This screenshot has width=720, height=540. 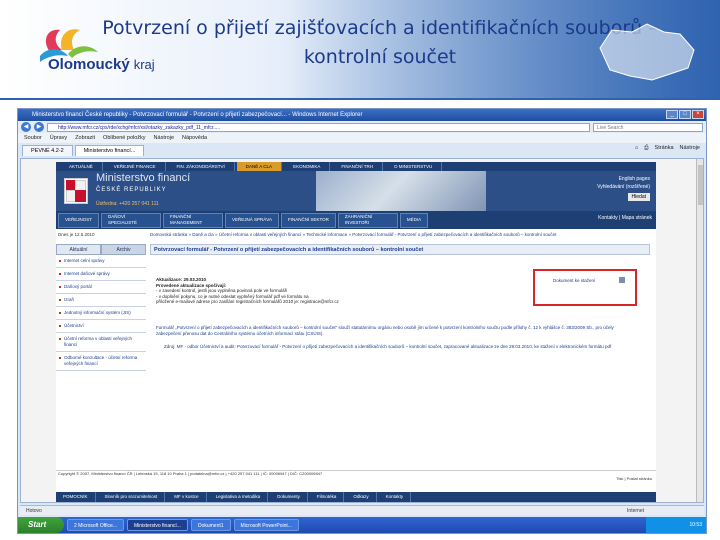 I want to click on secnav-item: VEŘEJNOST, so click(x=79, y=220).